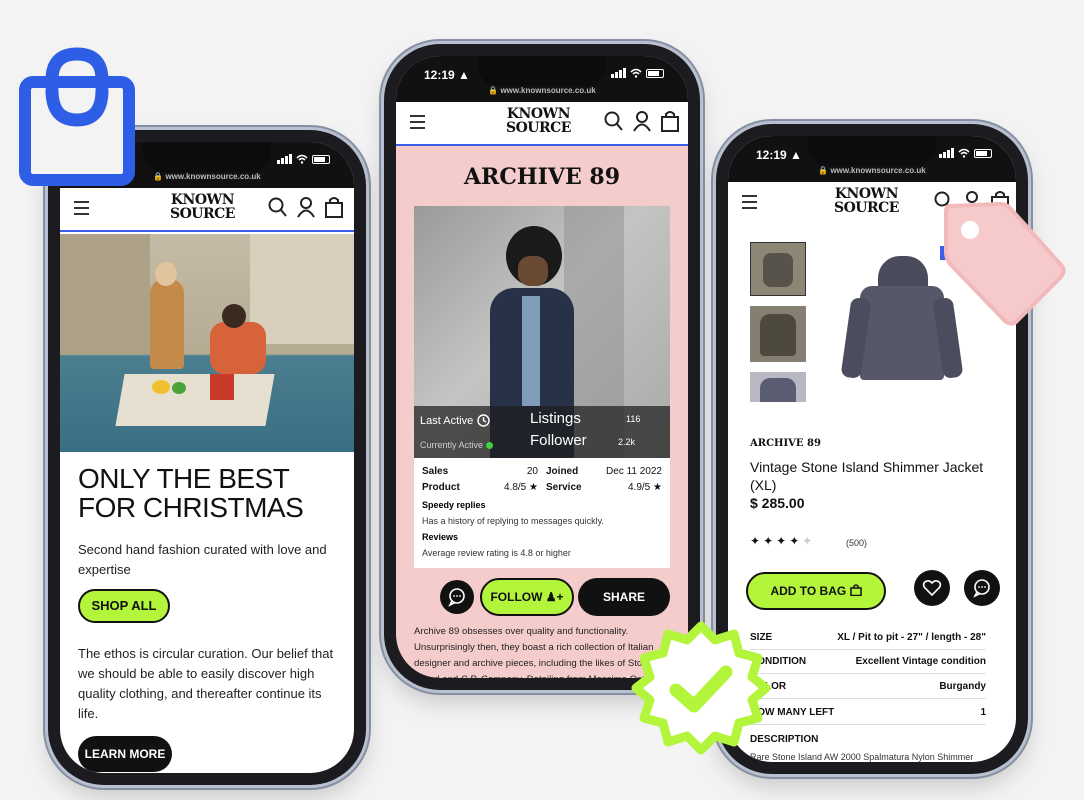  I want to click on hero-image, so click(207, 343).